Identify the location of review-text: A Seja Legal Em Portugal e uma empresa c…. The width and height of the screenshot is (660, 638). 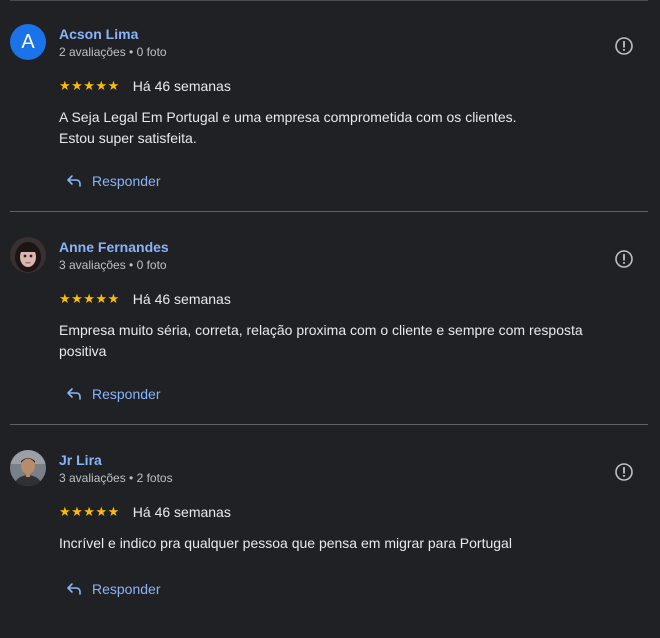
(339, 128).